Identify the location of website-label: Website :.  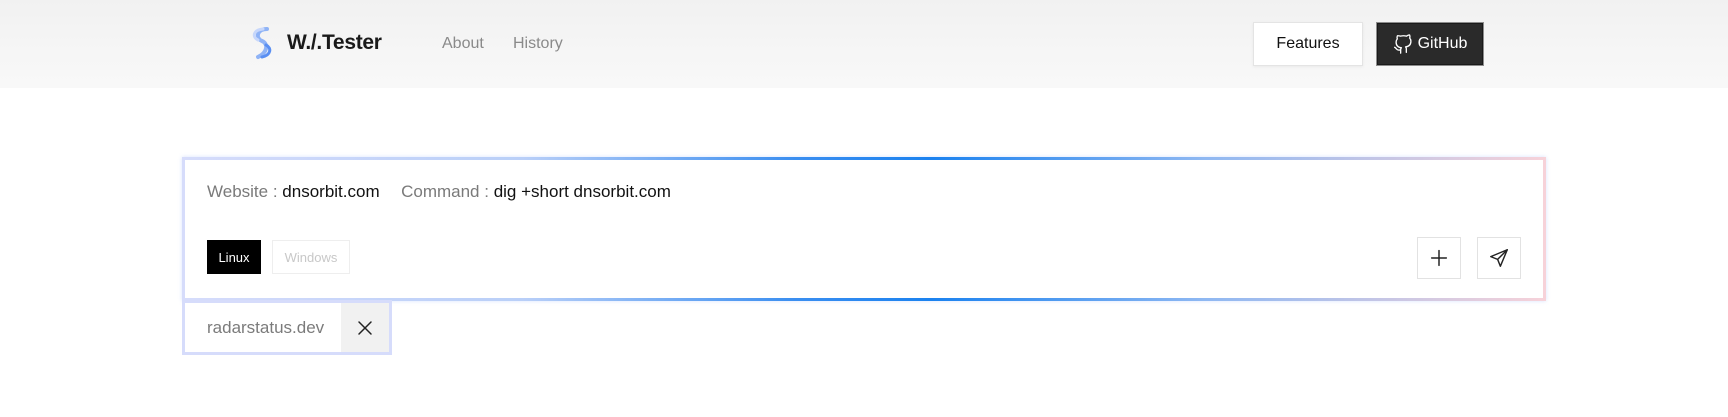
(242, 191).